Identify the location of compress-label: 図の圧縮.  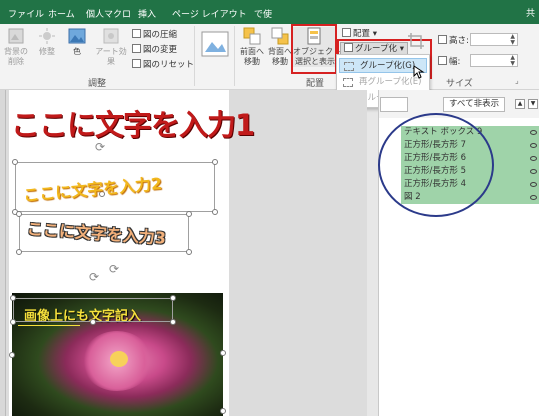
(160, 35).